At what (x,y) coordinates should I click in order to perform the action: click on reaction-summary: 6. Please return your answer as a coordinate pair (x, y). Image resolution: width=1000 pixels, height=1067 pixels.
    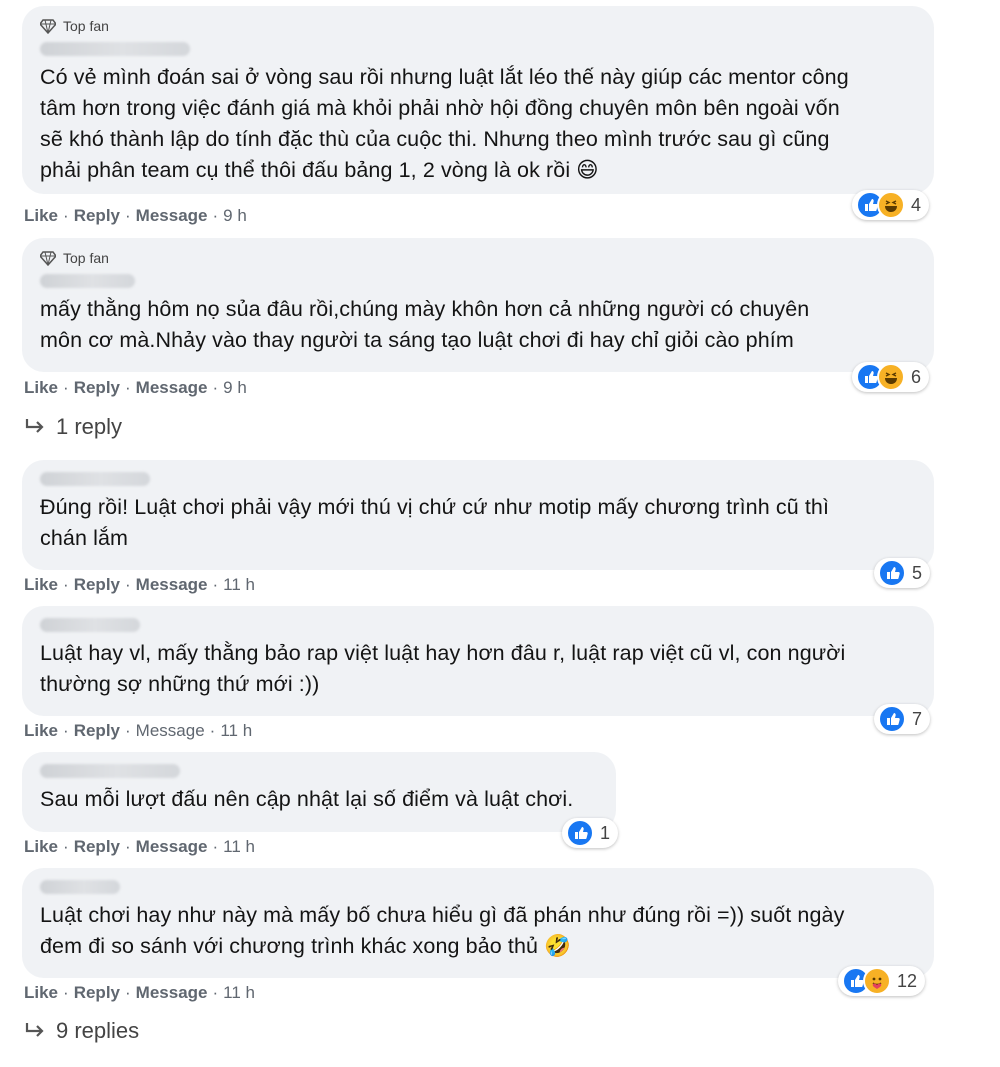
    Looking at the image, I should click on (891, 377).